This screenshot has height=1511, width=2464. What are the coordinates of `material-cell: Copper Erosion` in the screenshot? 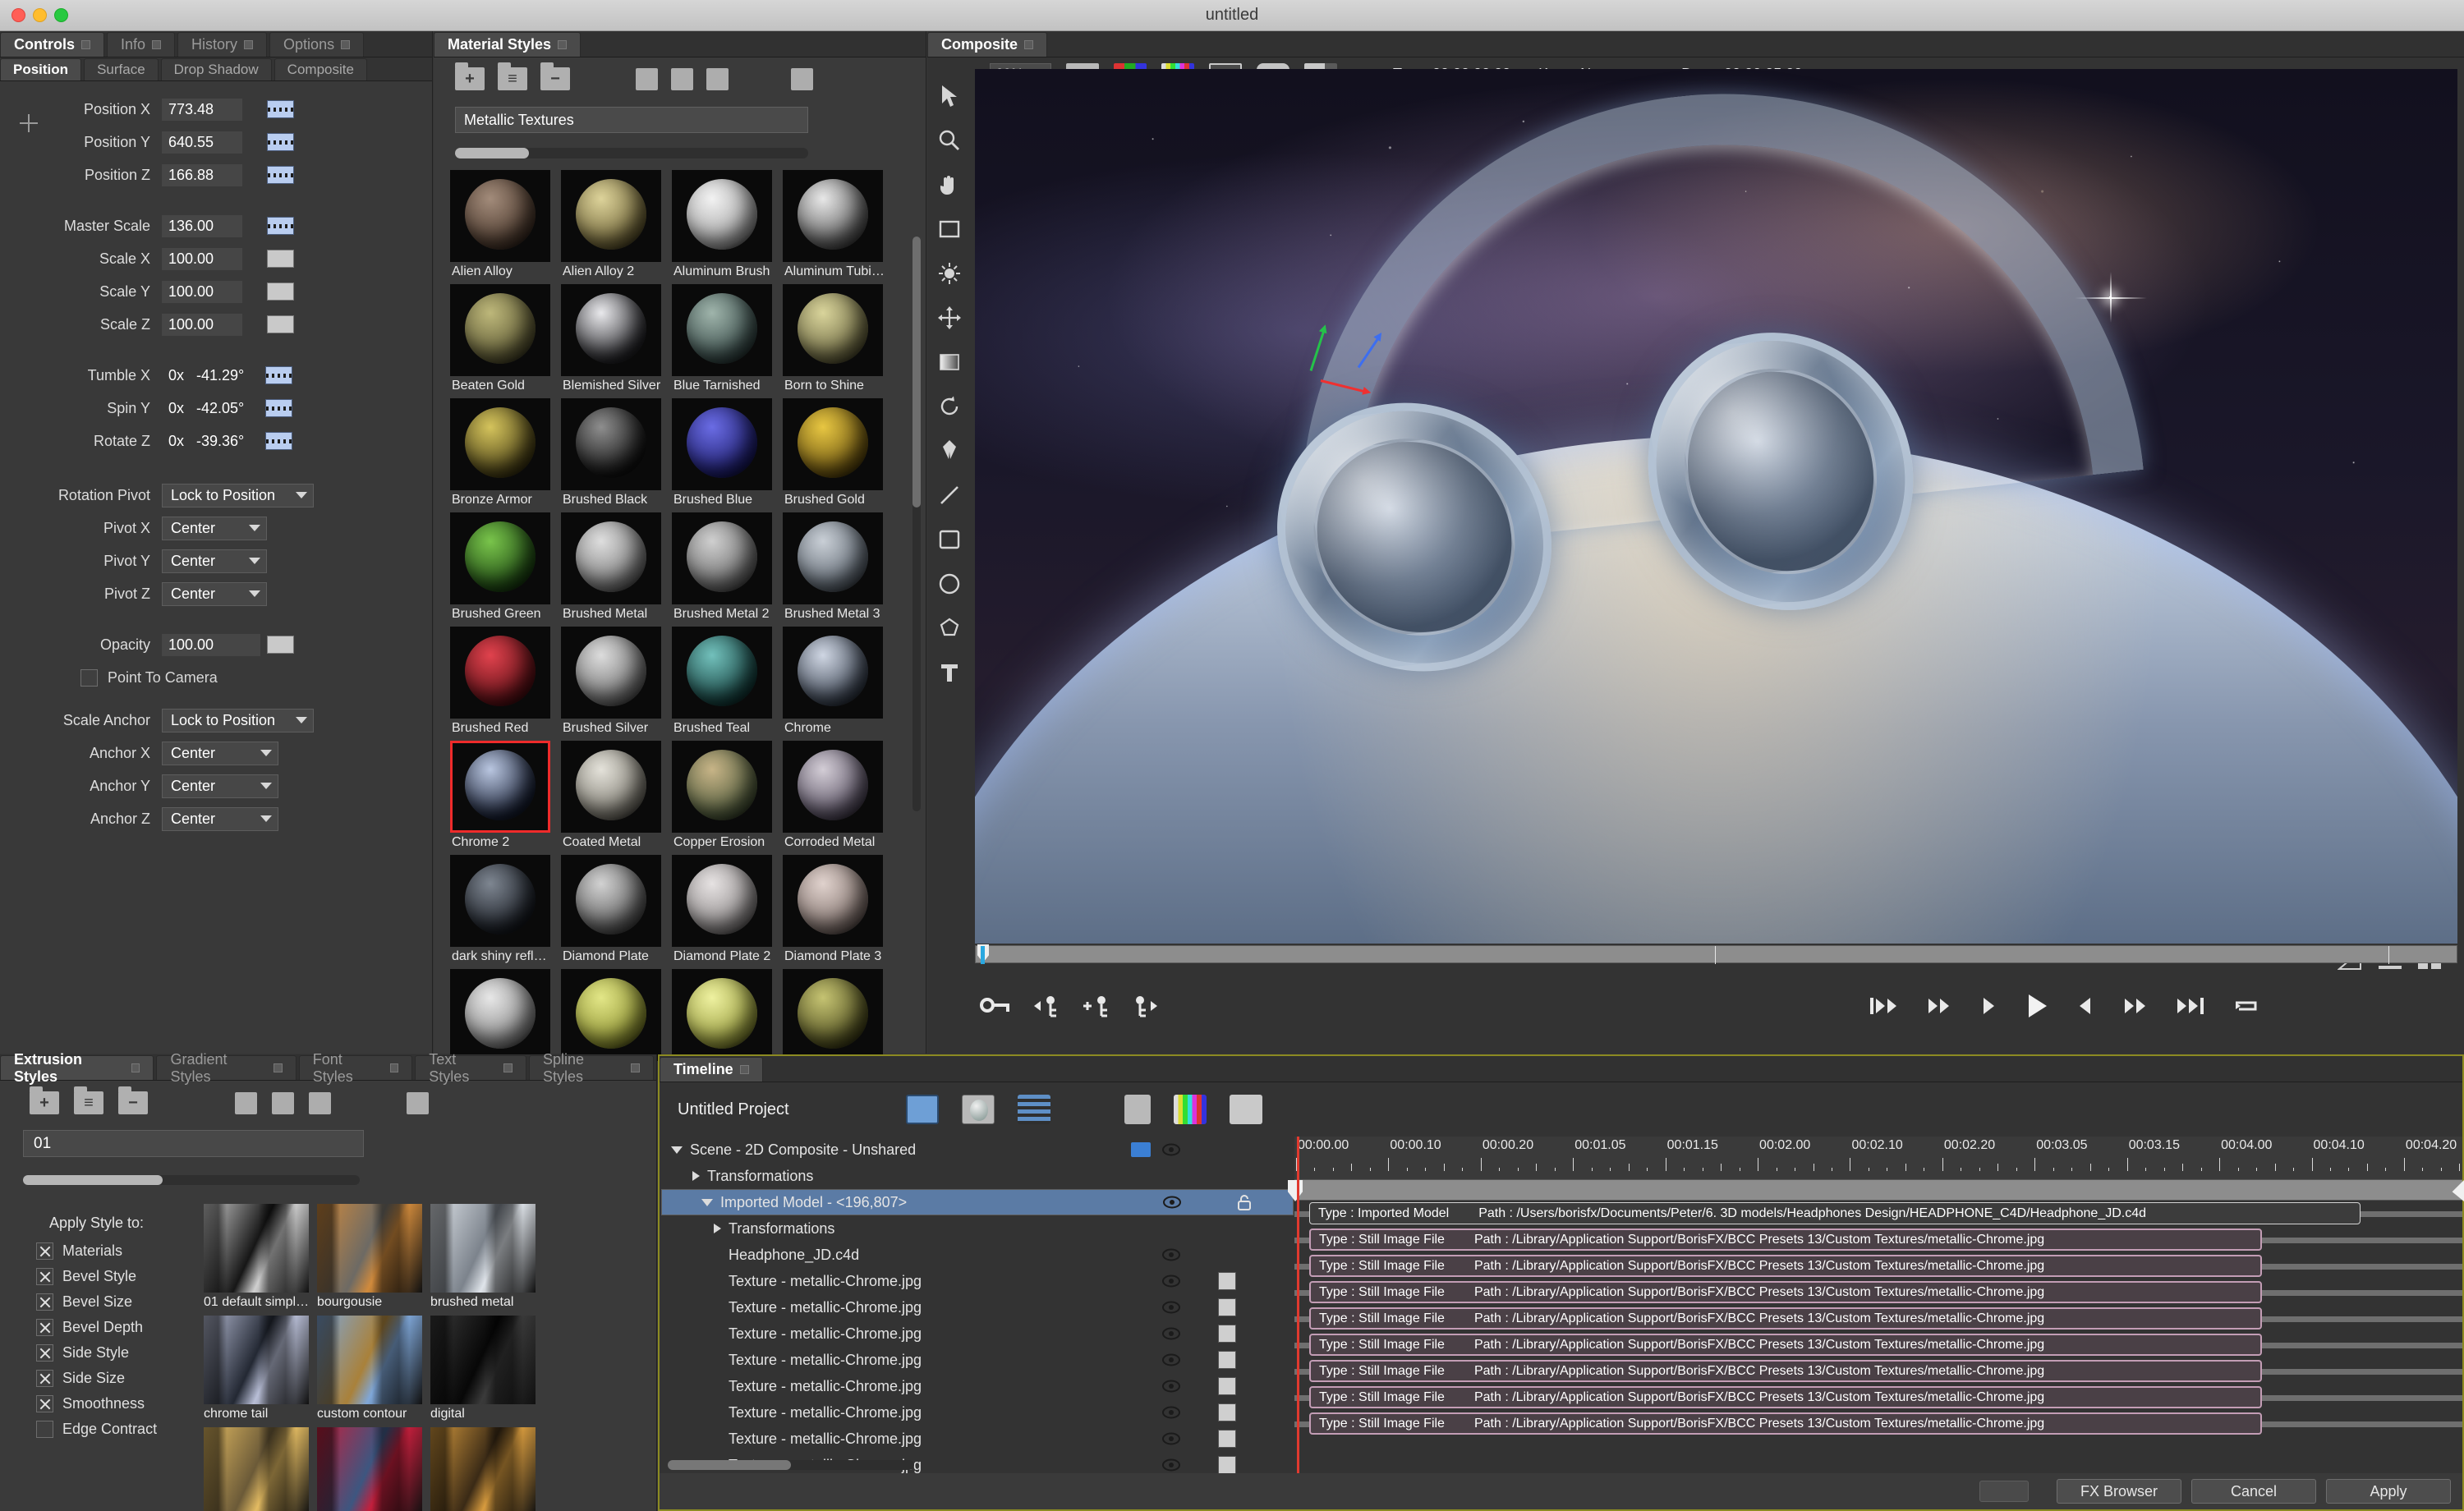 It's located at (725, 795).